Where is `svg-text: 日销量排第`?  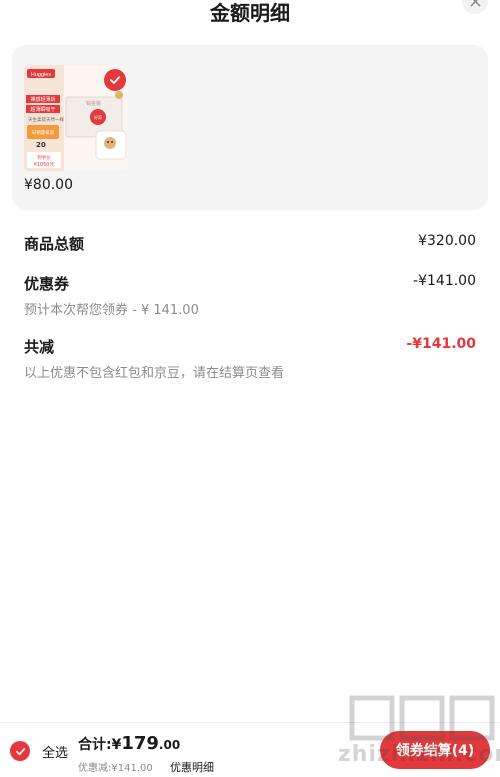 svg-text: 日销量排第 is located at coordinates (43, 132).